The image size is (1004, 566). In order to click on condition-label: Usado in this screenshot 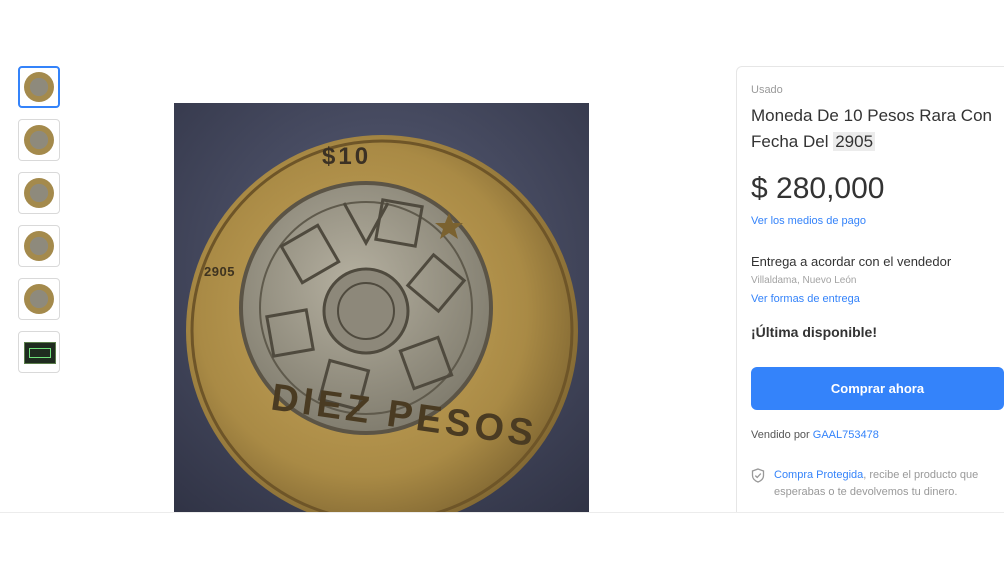, I will do `click(767, 90)`.